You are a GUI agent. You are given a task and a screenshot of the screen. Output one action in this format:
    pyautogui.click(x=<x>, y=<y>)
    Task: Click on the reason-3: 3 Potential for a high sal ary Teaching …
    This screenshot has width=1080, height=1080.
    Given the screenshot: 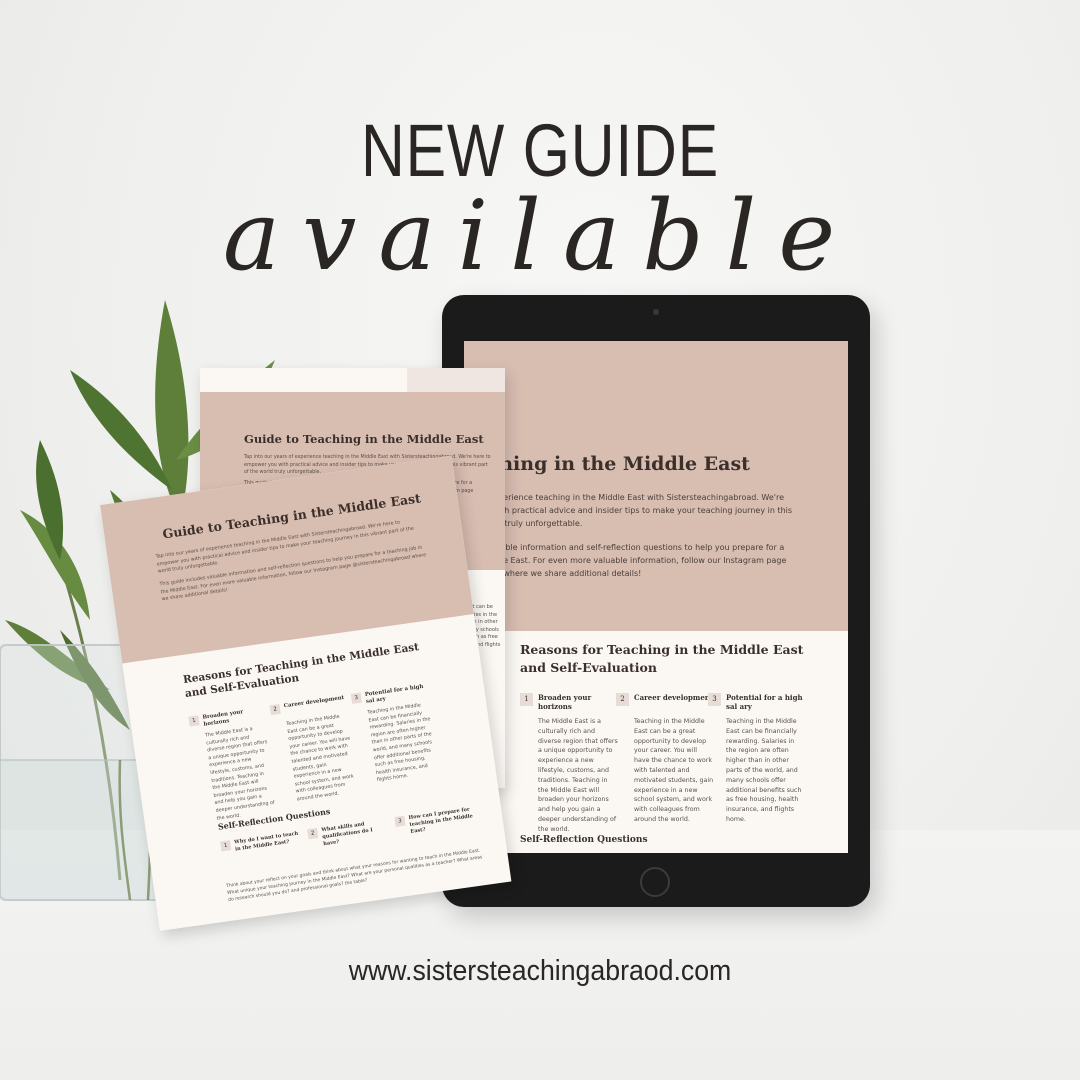 What is the action you would take?
    pyautogui.click(x=391, y=733)
    